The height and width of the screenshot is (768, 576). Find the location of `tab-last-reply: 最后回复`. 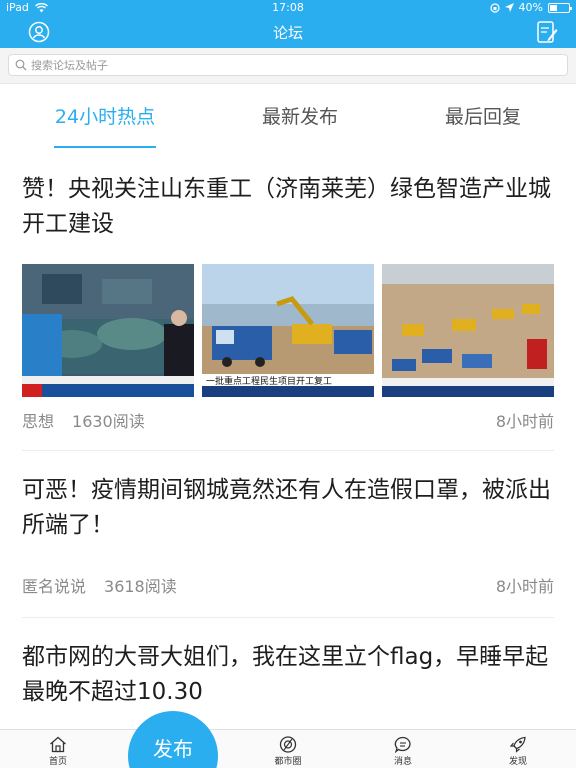

tab-last-reply: 最后回复 is located at coordinates (483, 115).